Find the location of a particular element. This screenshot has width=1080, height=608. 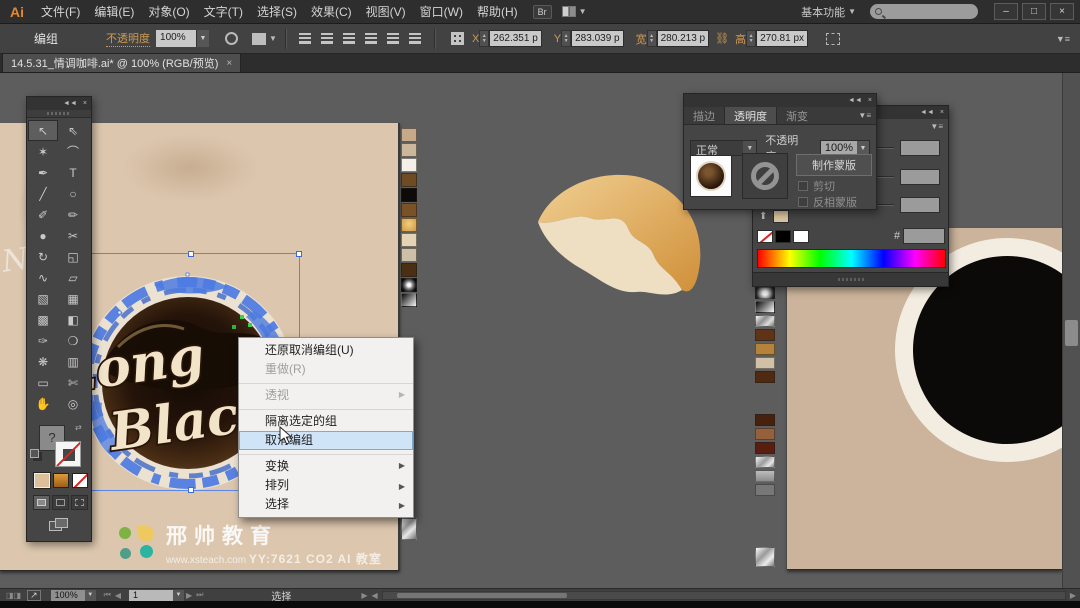

magic-wand-tool: ✶ is located at coordinates (43, 151).